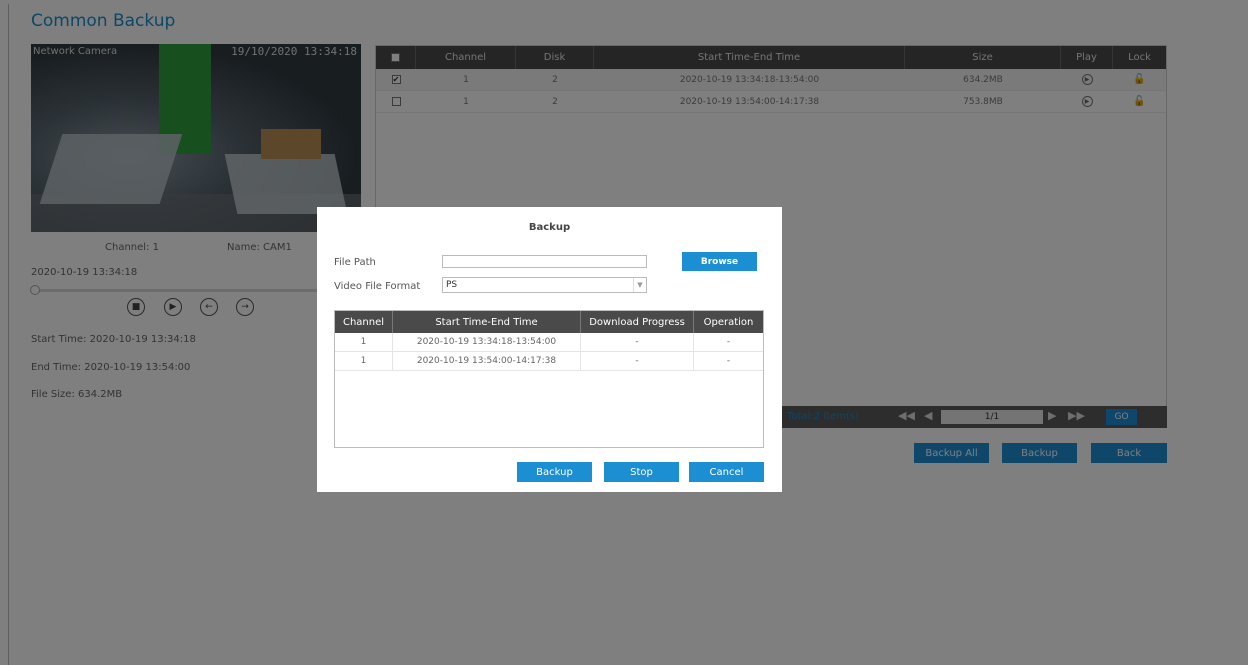  I want to click on table-row: 1 2020-10-19 13:54:00-14:17:38 - -, so click(549, 361).